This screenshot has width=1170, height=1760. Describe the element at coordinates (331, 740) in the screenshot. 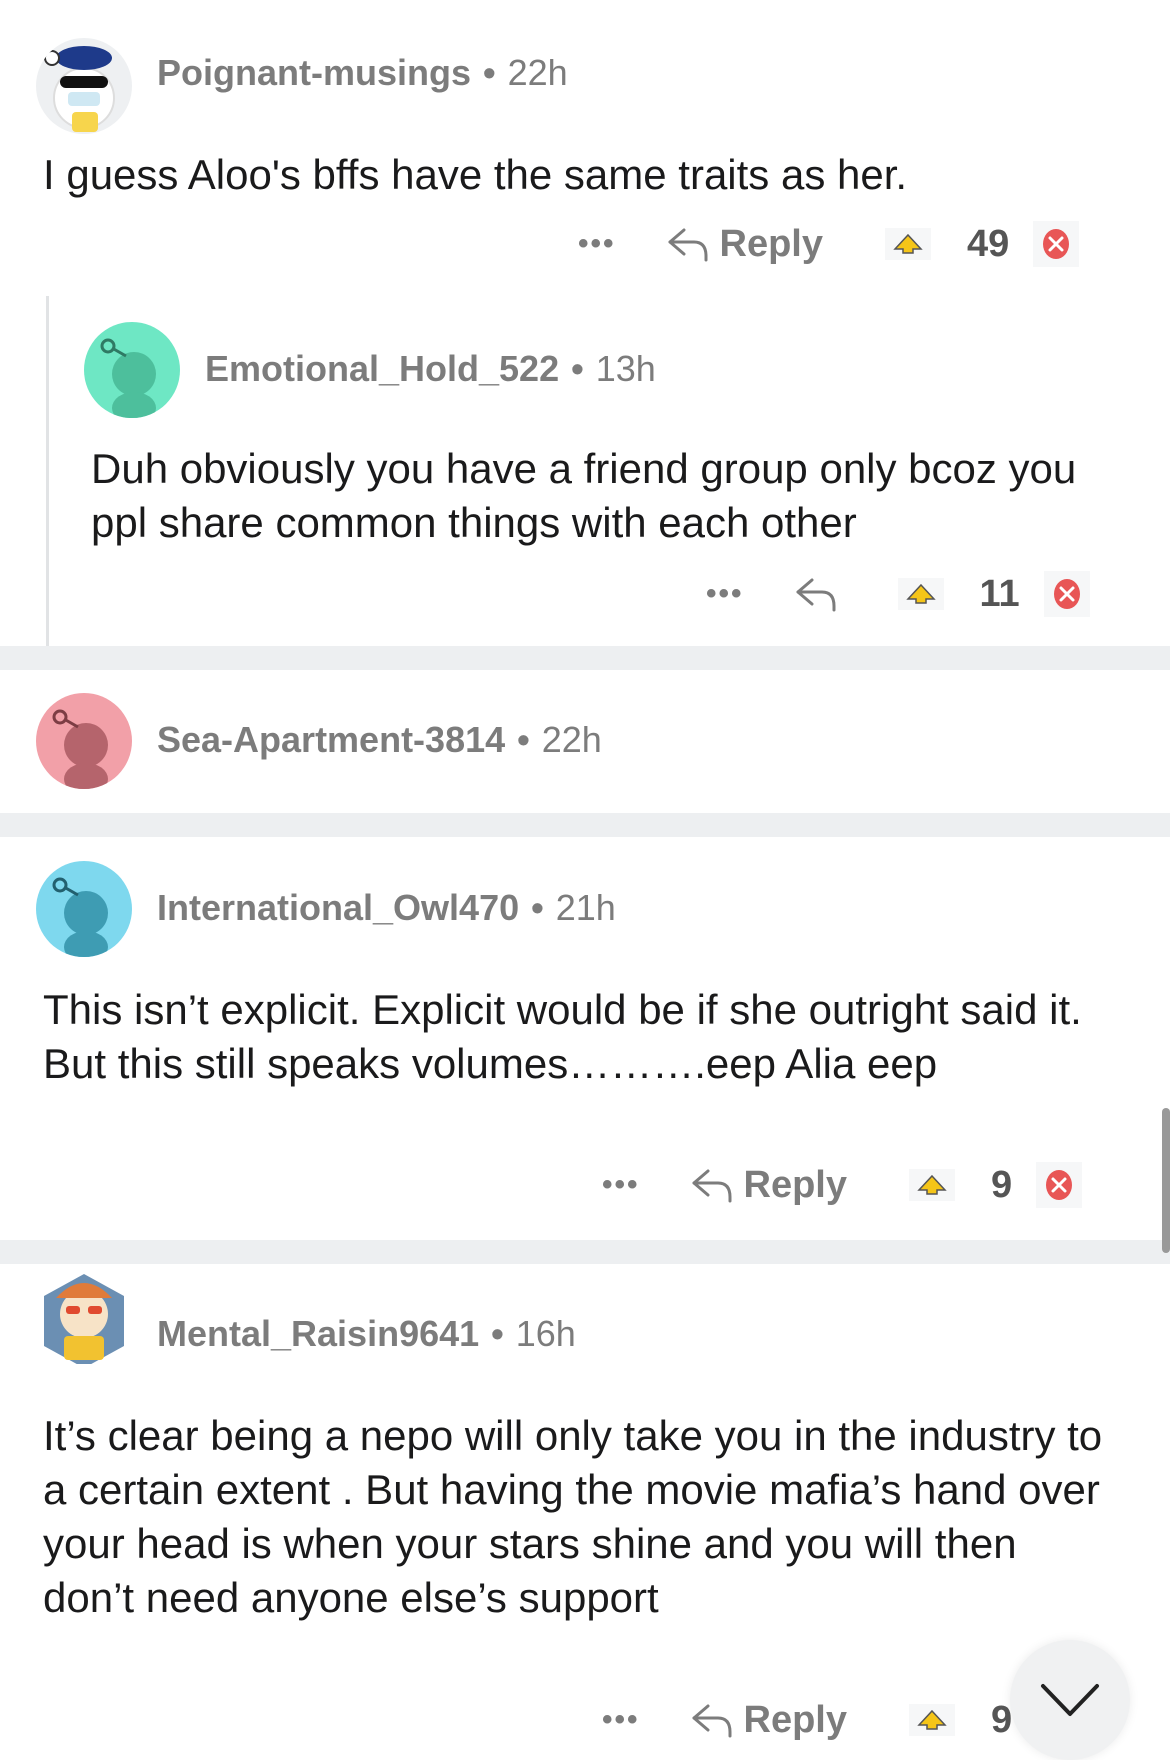

I see `username: Sea-Apartment-3814` at that location.